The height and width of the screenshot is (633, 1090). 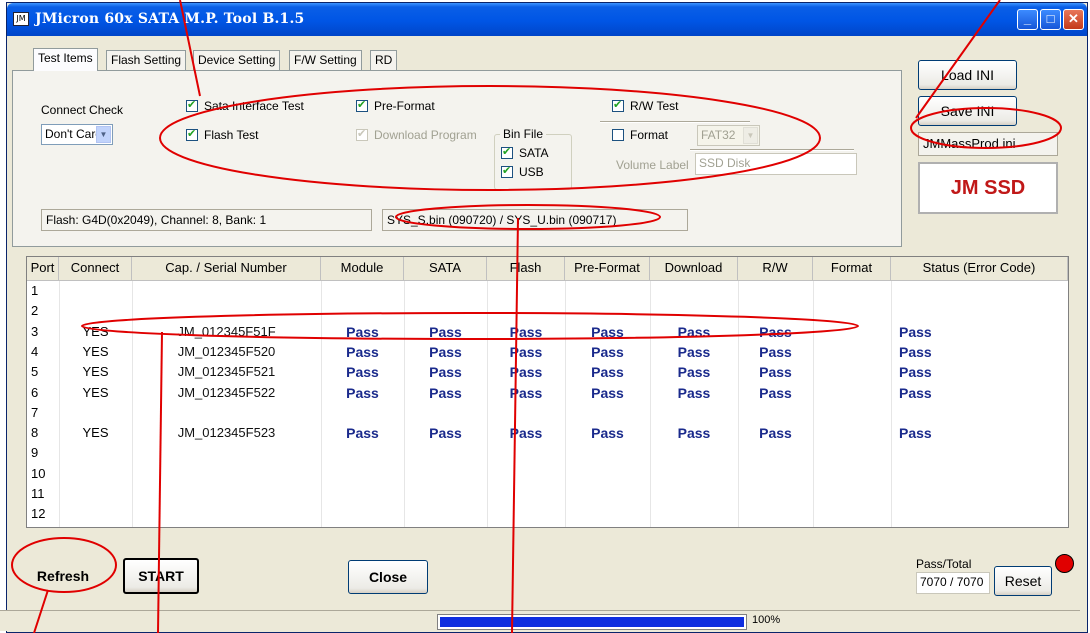 I want to click on column-header-serial: Cap. / Serial Number, so click(x=226, y=269).